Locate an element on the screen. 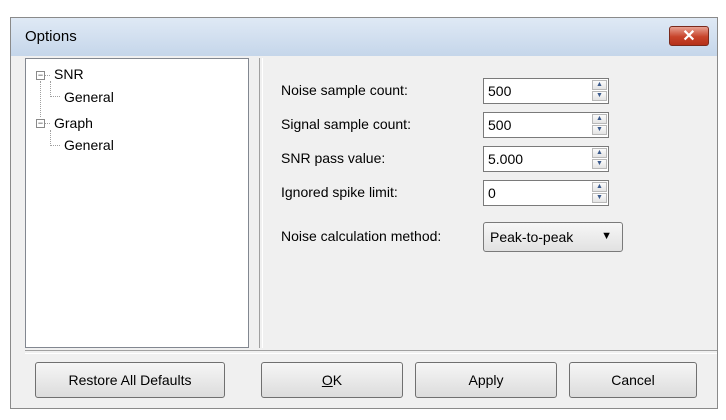  chevron-down-icon: ▼ is located at coordinates (606, 236).